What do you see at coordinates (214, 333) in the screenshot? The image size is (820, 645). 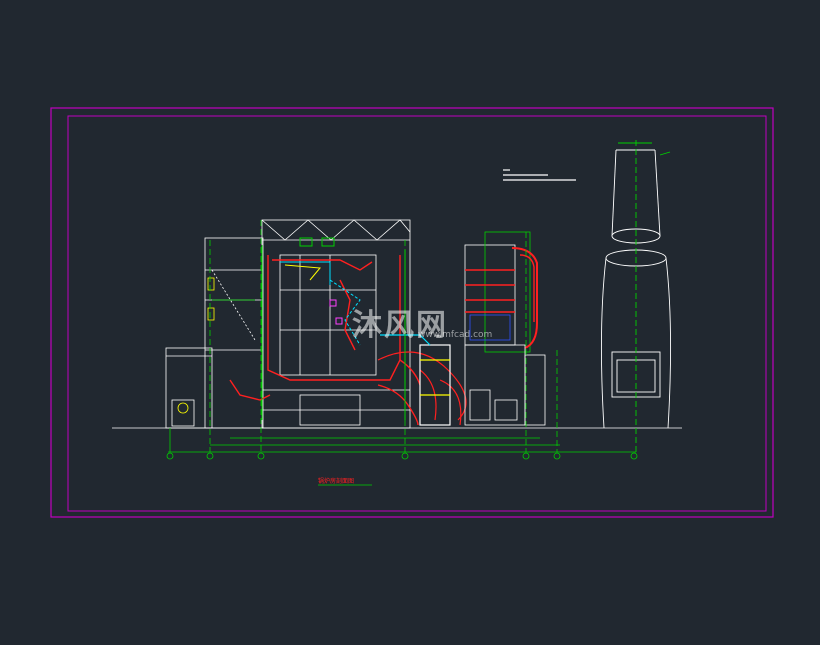 I see `auxiliary-building` at bounding box center [214, 333].